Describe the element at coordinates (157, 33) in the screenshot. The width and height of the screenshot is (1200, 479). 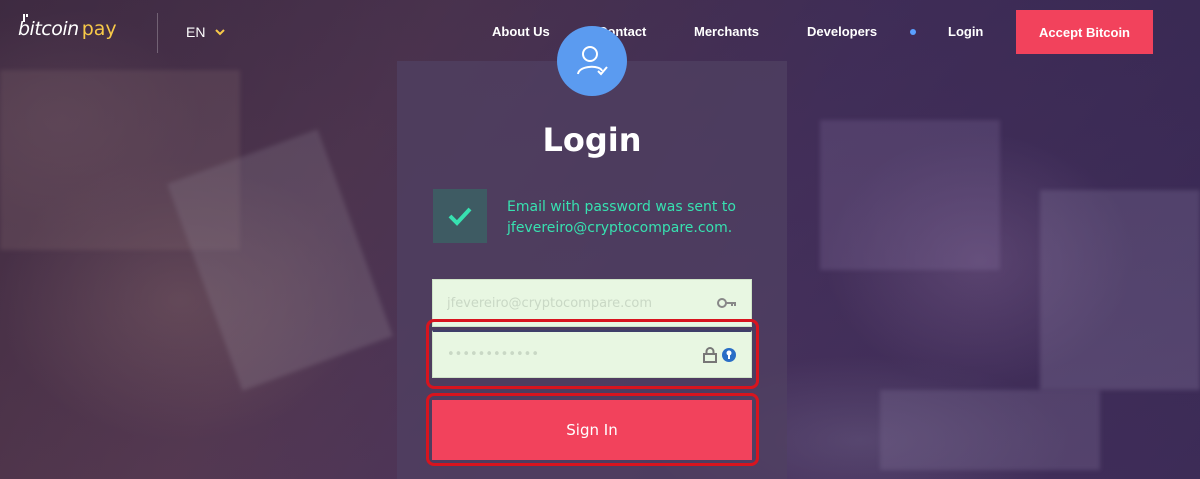
I see `header-divider` at that location.